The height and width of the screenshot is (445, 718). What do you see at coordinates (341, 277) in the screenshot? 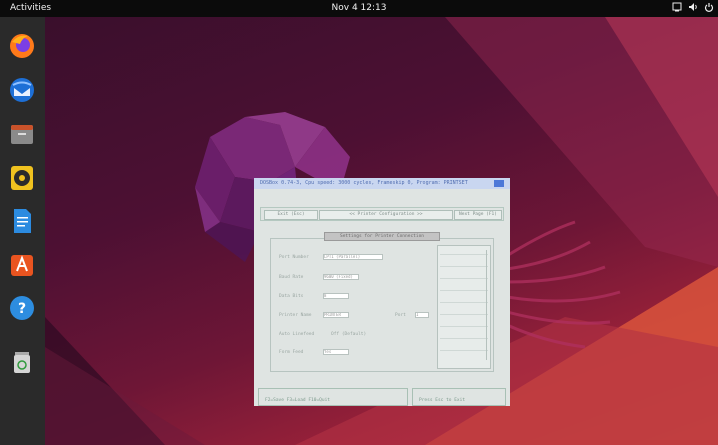
I see `baud-rate-field: 9600 (Fixed)` at bounding box center [341, 277].